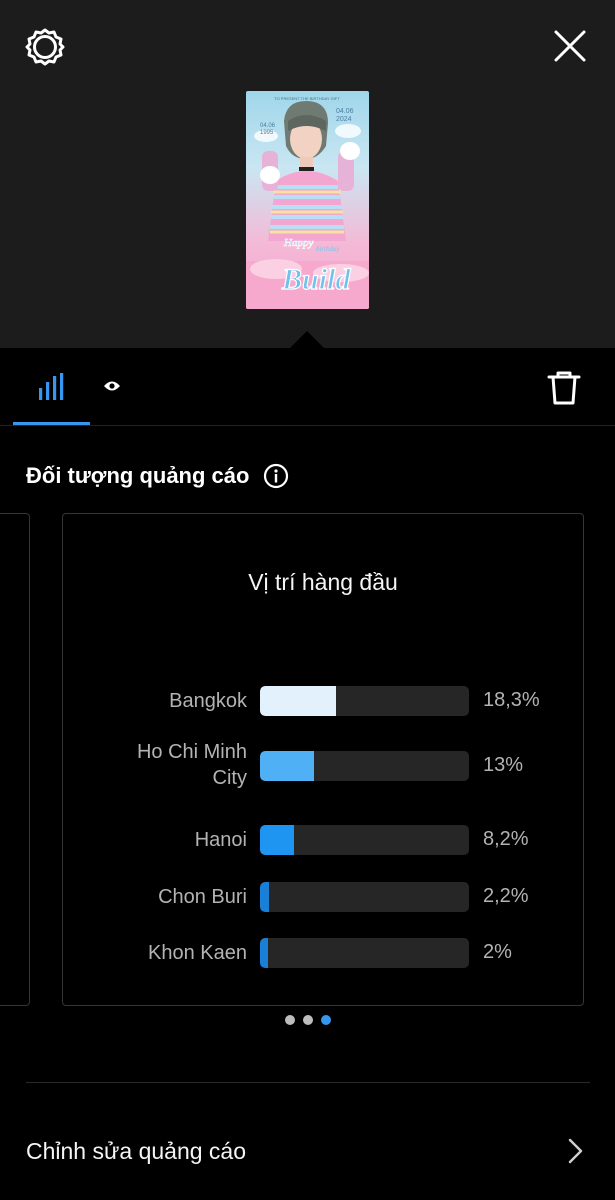 This screenshot has width=615, height=1200. Describe the element at coordinates (497, 952) in the screenshot. I see `value-label: 2%` at that location.